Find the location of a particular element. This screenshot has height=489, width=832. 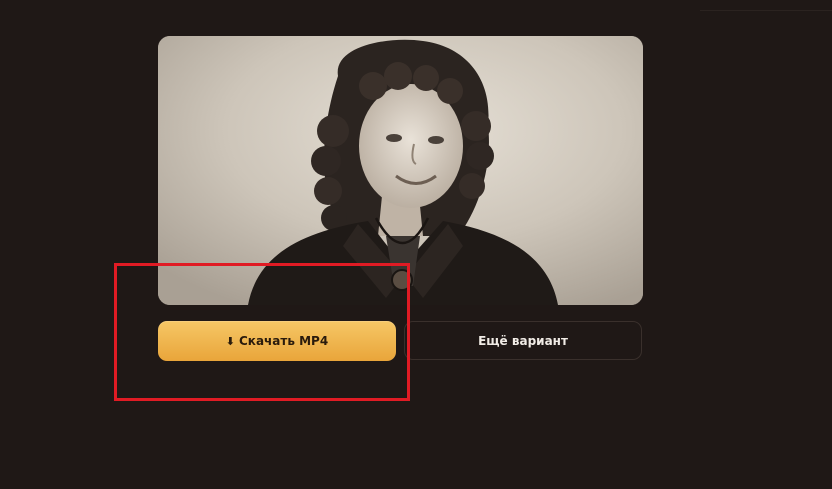

another-variant-button: Ещё вариант is located at coordinates (523, 340).